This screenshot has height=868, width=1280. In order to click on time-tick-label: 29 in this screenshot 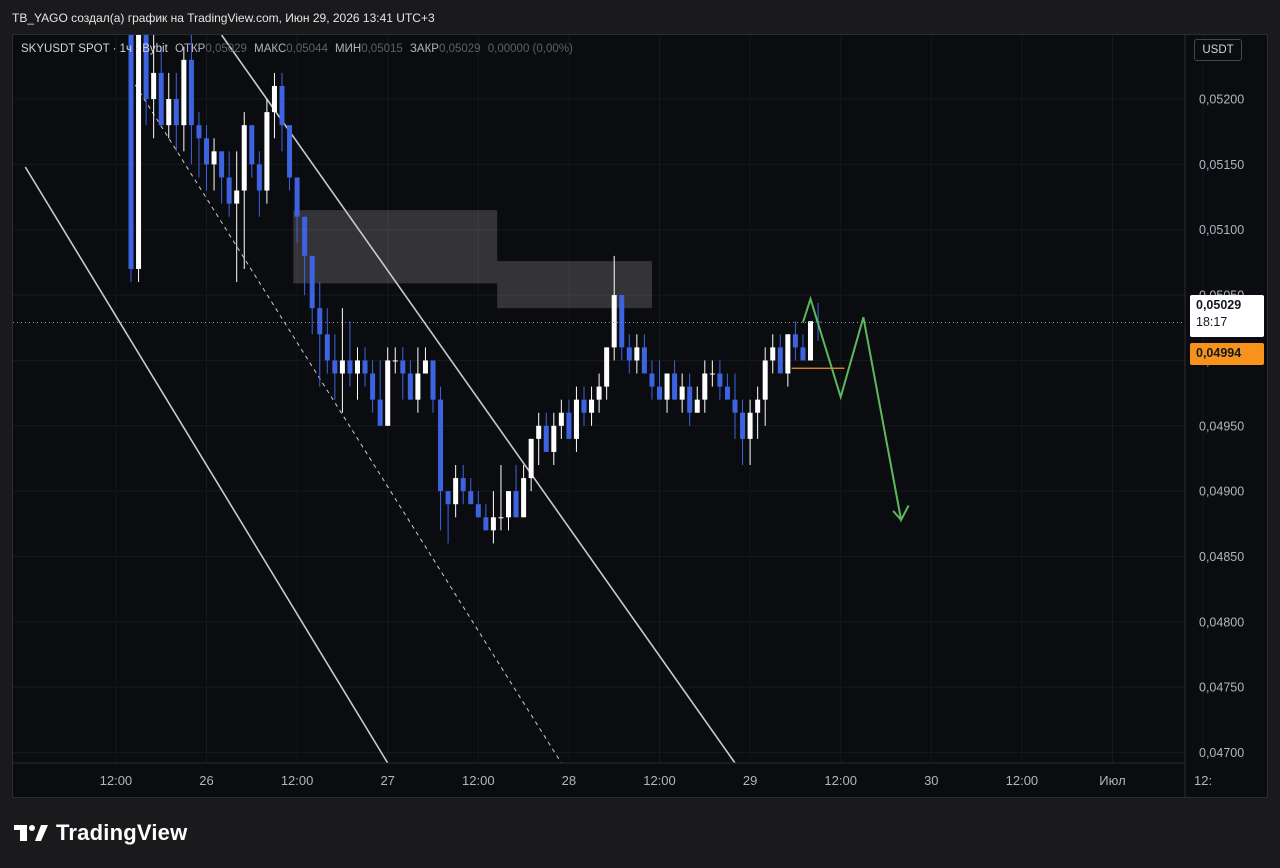, I will do `click(750, 780)`.